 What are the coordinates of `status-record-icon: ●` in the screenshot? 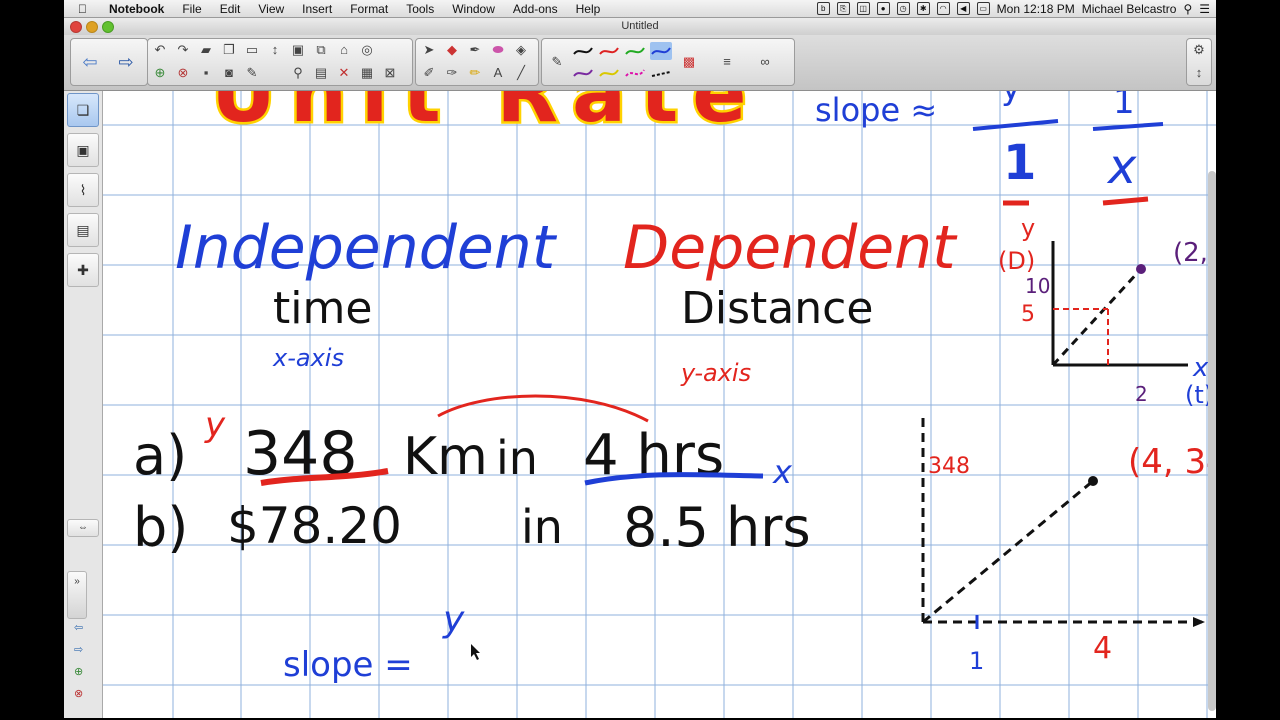 It's located at (883, 8).